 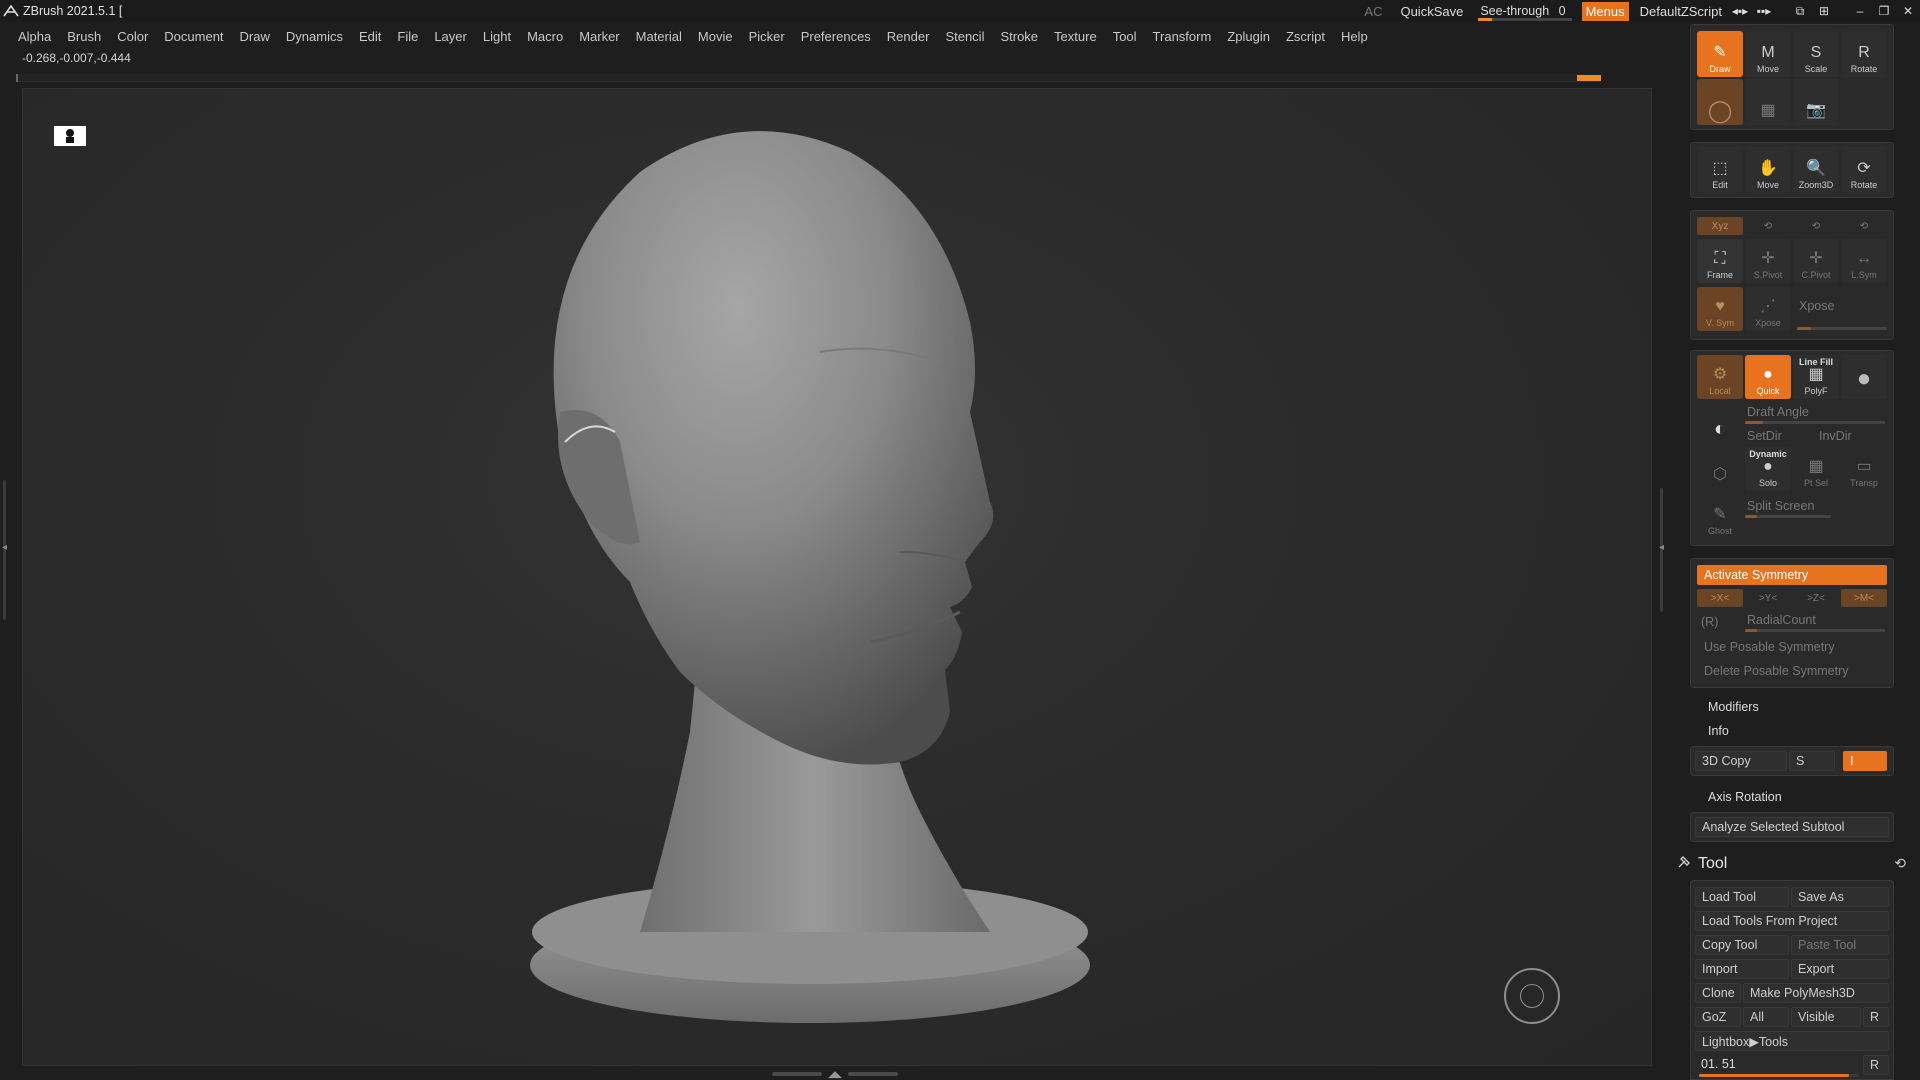 What do you see at coordinates (1908, 11) in the screenshot?
I see `close-icon: ✕` at bounding box center [1908, 11].